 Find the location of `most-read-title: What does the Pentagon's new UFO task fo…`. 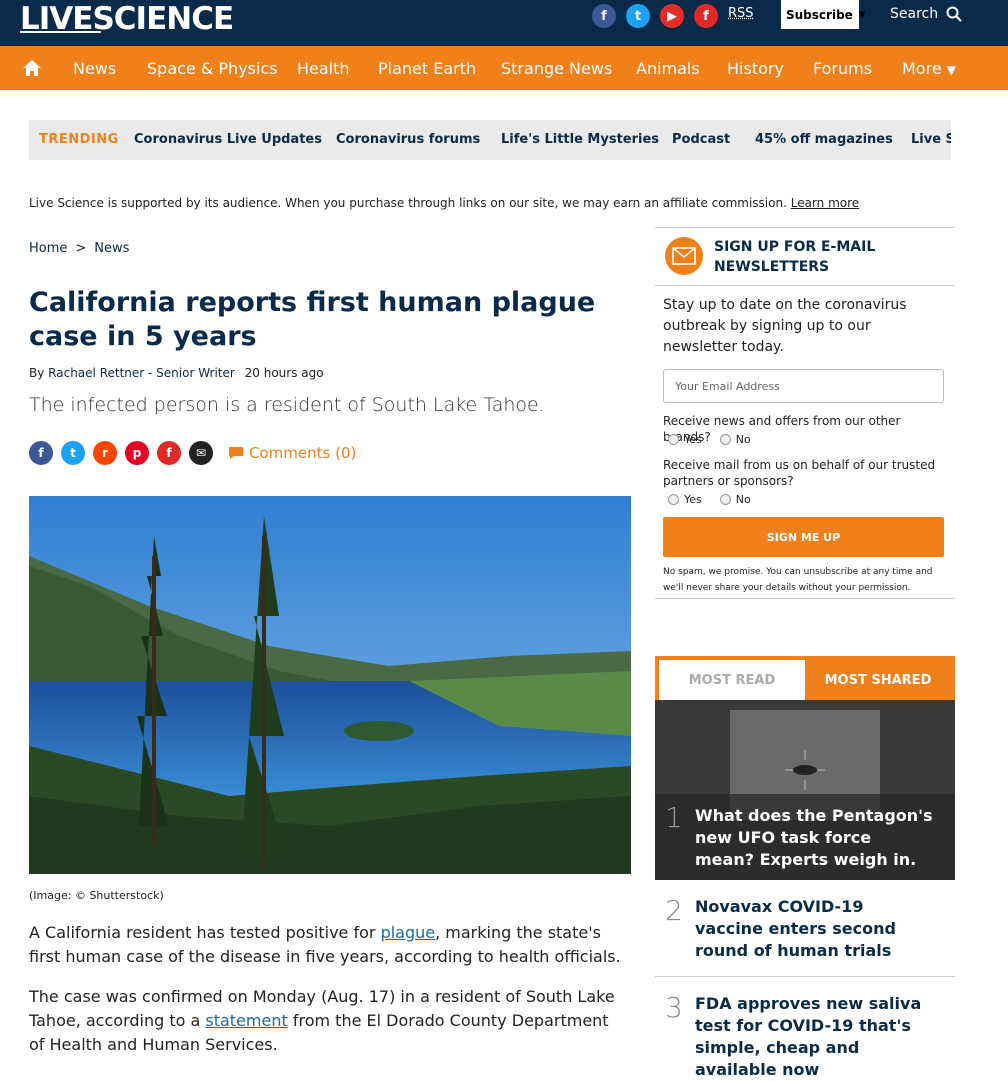

most-read-title: What does the Pentagon's new UFO task fo… is located at coordinates (815, 838).